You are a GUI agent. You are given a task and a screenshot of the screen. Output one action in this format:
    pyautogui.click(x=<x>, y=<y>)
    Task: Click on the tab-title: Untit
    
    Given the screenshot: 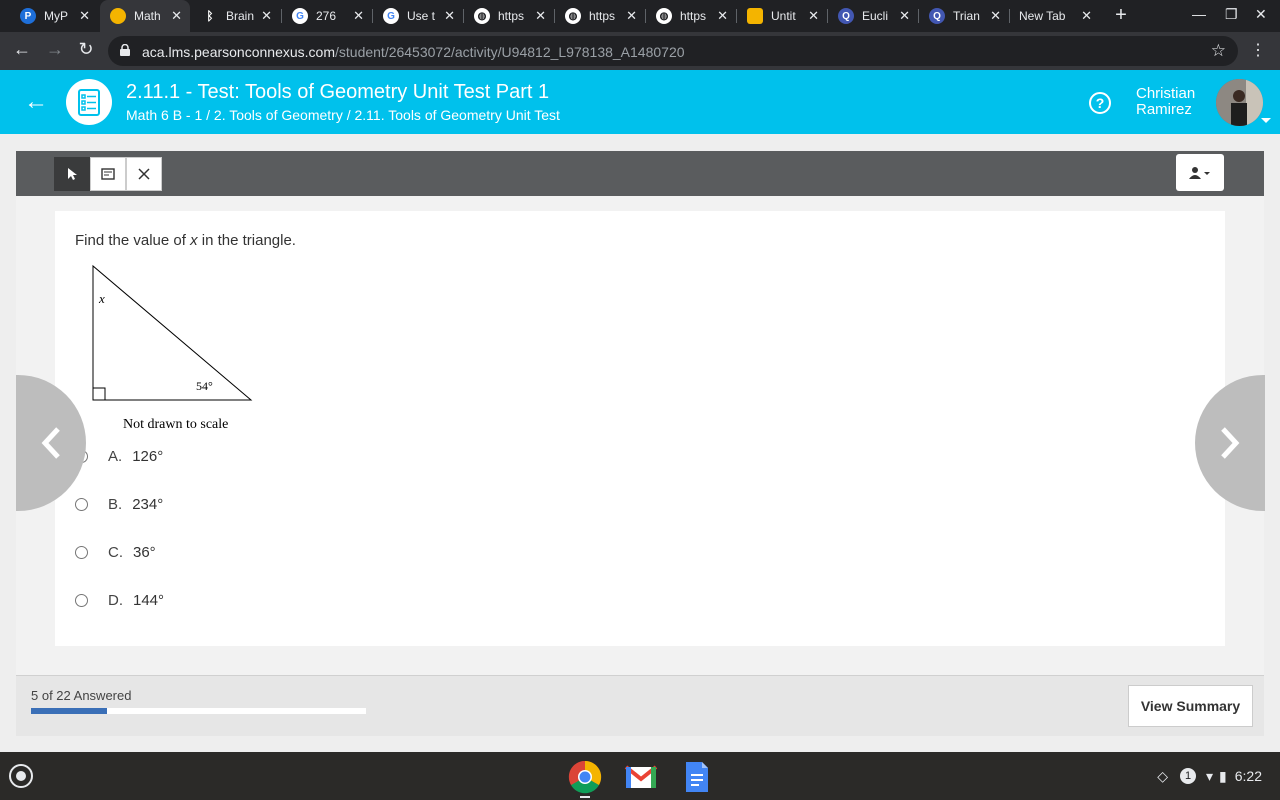 What is the action you would take?
    pyautogui.click(x=783, y=16)
    